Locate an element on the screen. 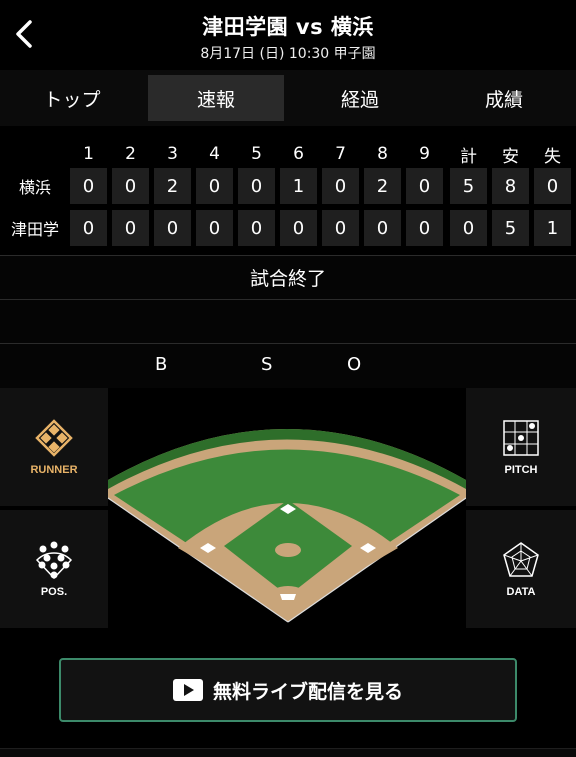 This screenshot has width=576, height=757. inning-header: 失 is located at coordinates (552, 156).